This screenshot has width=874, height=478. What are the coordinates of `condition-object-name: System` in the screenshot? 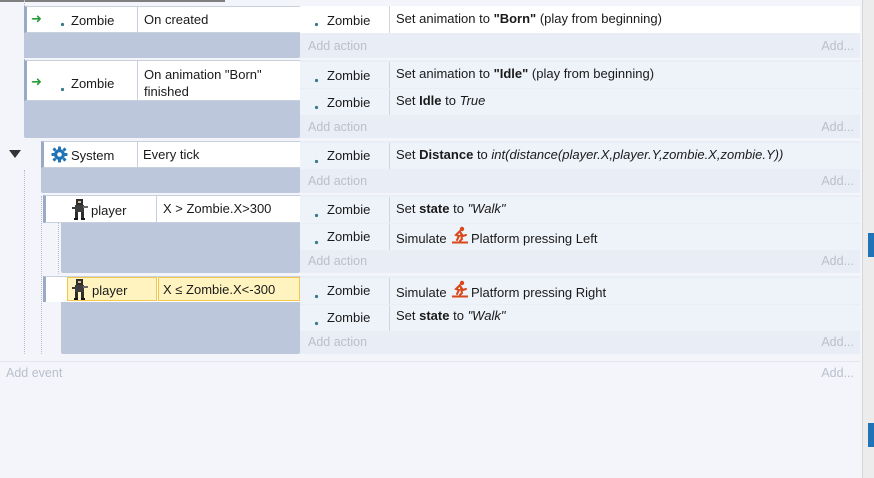 It's located at (93, 155).